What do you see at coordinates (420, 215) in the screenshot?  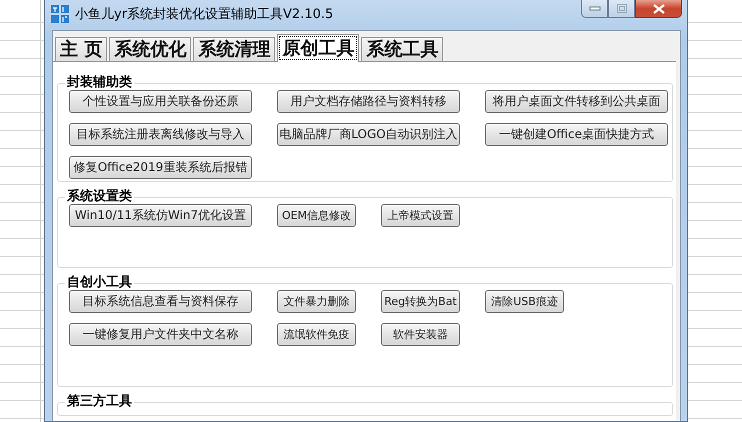 I see `tool-button: 上帝模式设置` at bounding box center [420, 215].